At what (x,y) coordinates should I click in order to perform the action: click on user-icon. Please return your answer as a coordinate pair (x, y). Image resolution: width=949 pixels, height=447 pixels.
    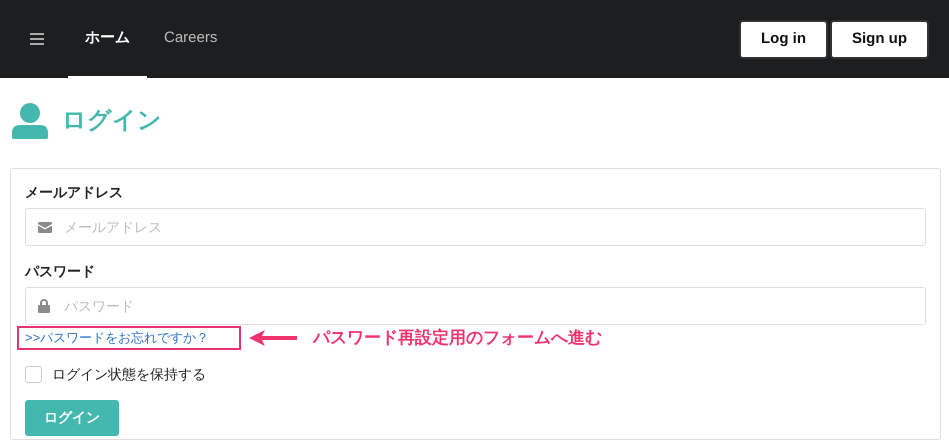
    Looking at the image, I should click on (30, 121).